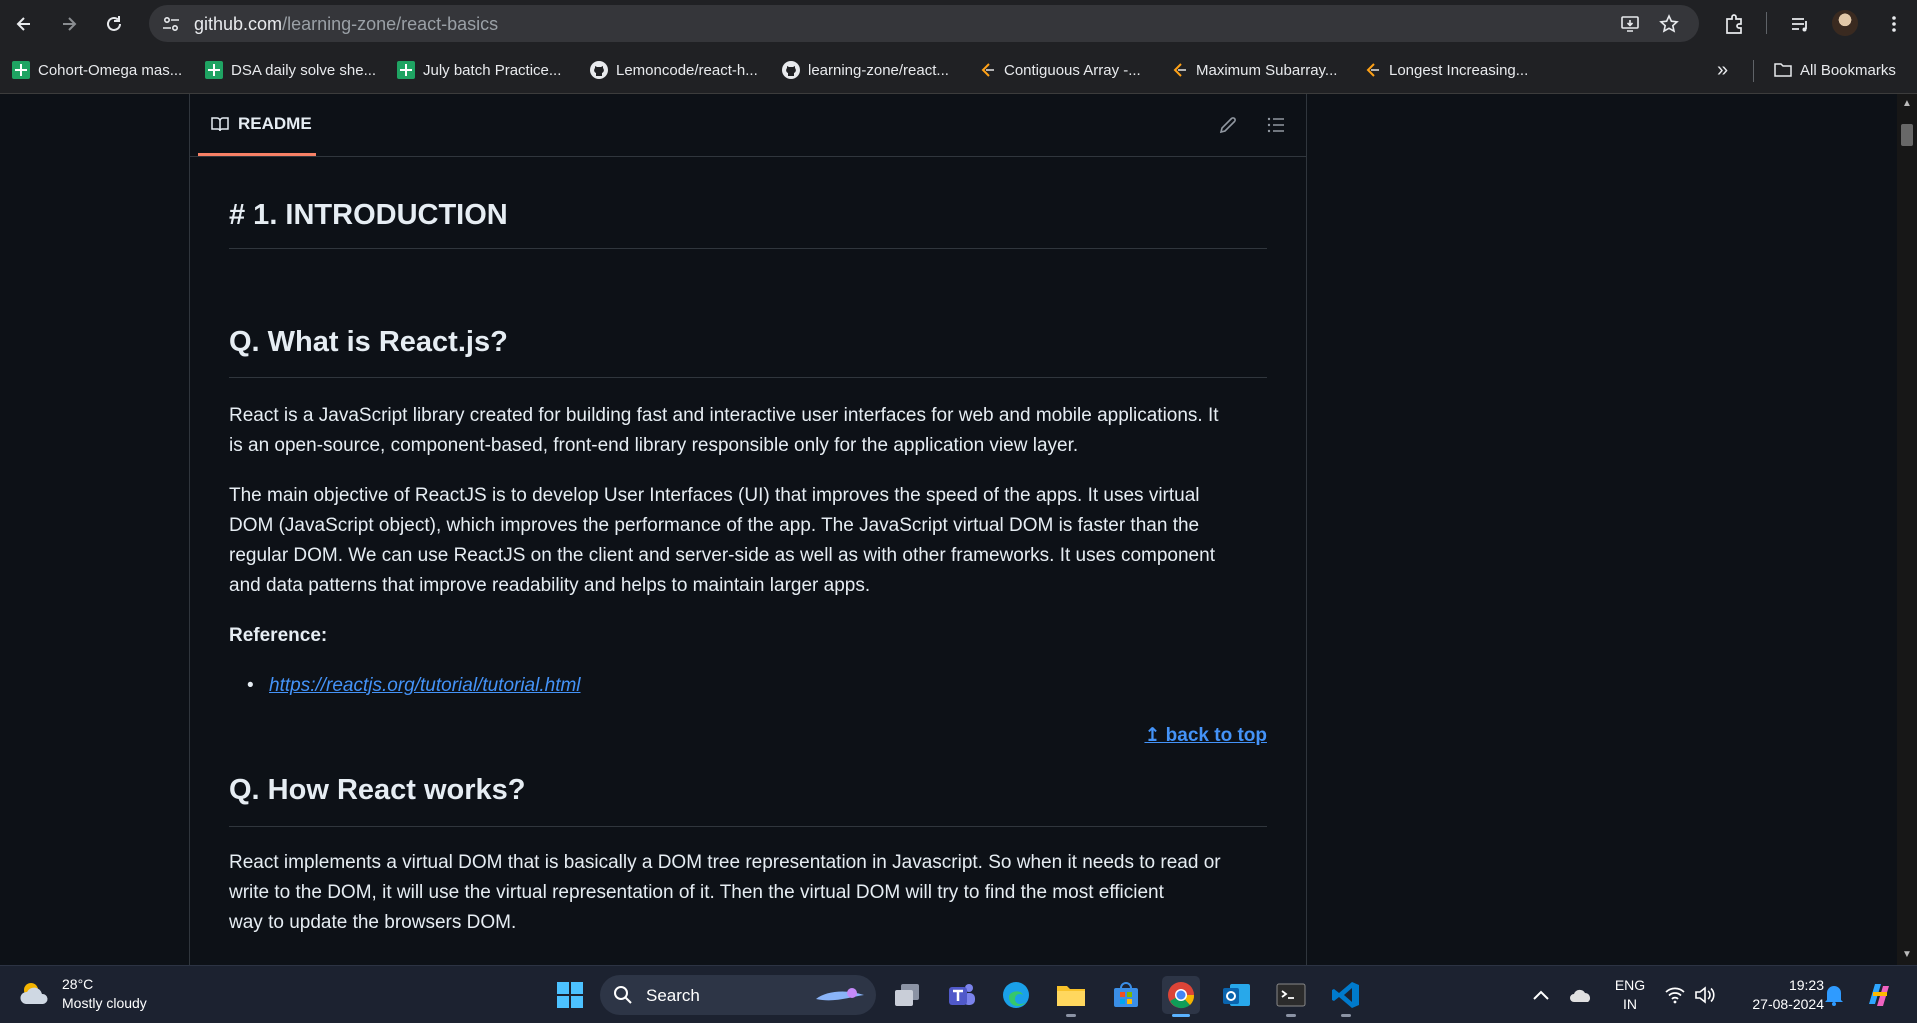  I want to click on reload-icon, so click(114, 23).